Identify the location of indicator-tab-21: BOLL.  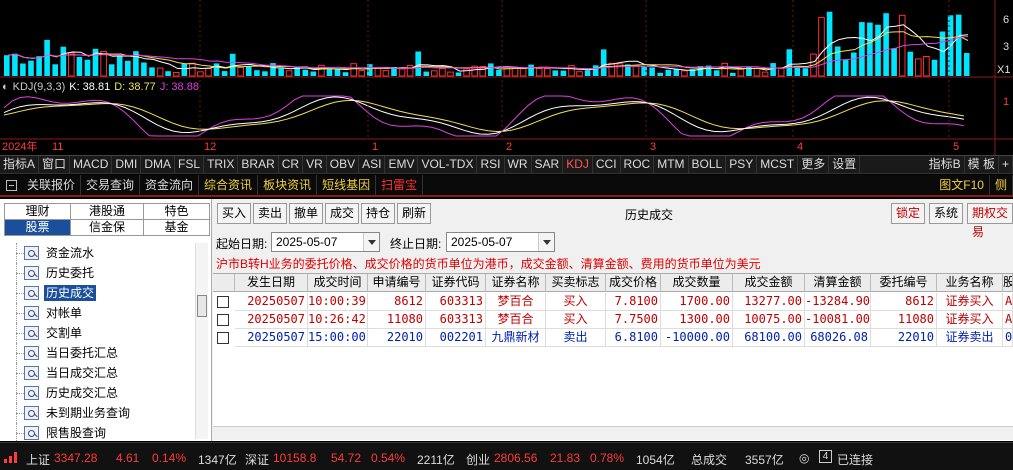
(708, 164).